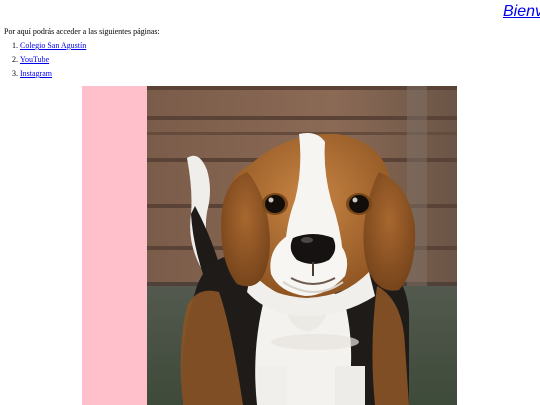 The image size is (540, 405). What do you see at coordinates (15, 45) in the screenshot?
I see `list-number: 1.` at bounding box center [15, 45].